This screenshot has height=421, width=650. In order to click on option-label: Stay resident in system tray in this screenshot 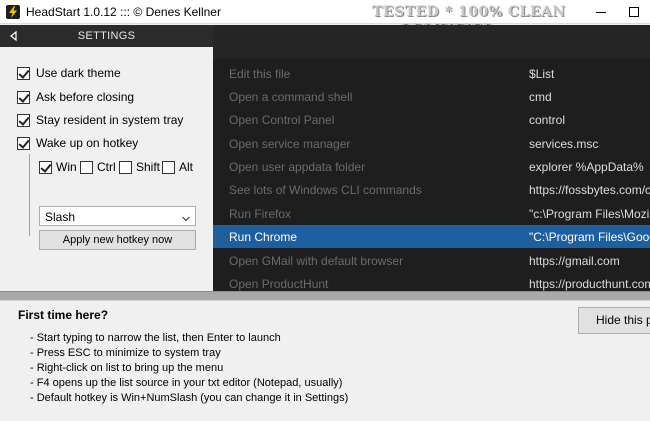, I will do `click(110, 120)`.